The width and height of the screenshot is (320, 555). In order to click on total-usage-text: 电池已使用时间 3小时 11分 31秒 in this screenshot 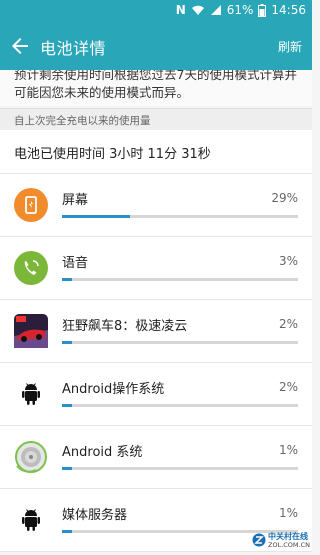, I will do `click(112, 154)`.